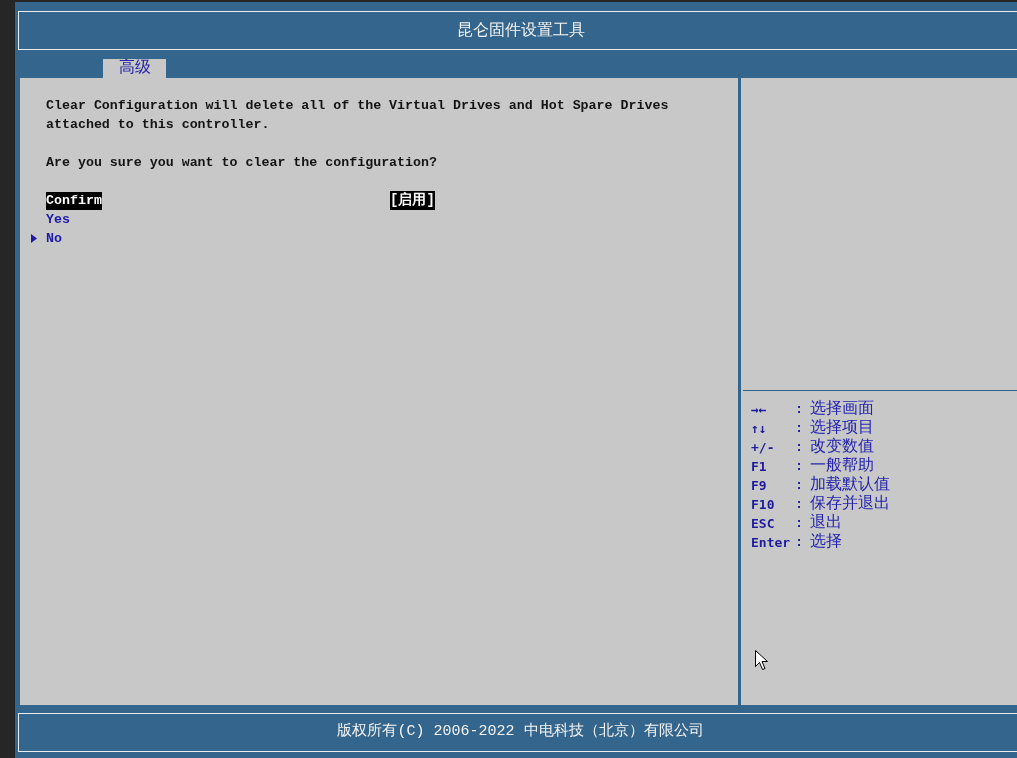 The height and width of the screenshot is (758, 1017). Describe the element at coordinates (357, 115) in the screenshot. I see `message-text: Clear Configuration will delete all of the Virtual Drives and Hot Spare Drives attached to this controller.` at that location.